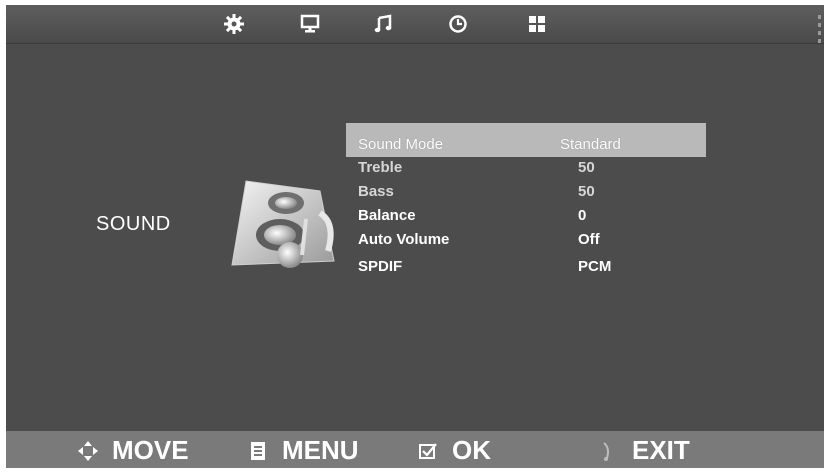 The height and width of the screenshot is (473, 830). I want to click on exit-icon, so click(608, 451).